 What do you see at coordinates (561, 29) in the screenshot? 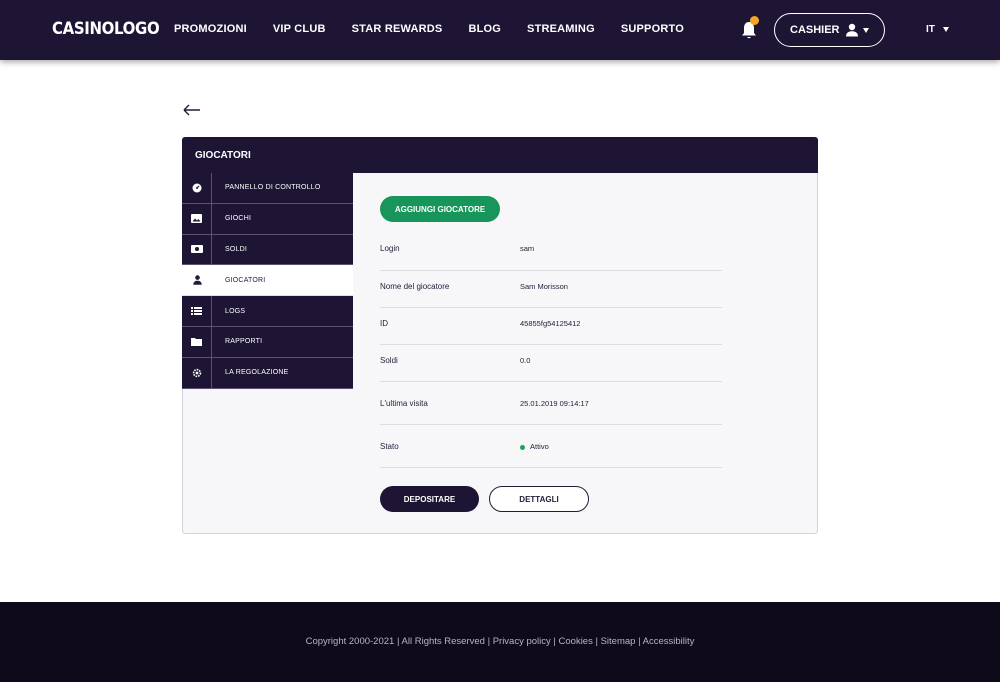
I see `nav-streaming: STREAMING` at bounding box center [561, 29].